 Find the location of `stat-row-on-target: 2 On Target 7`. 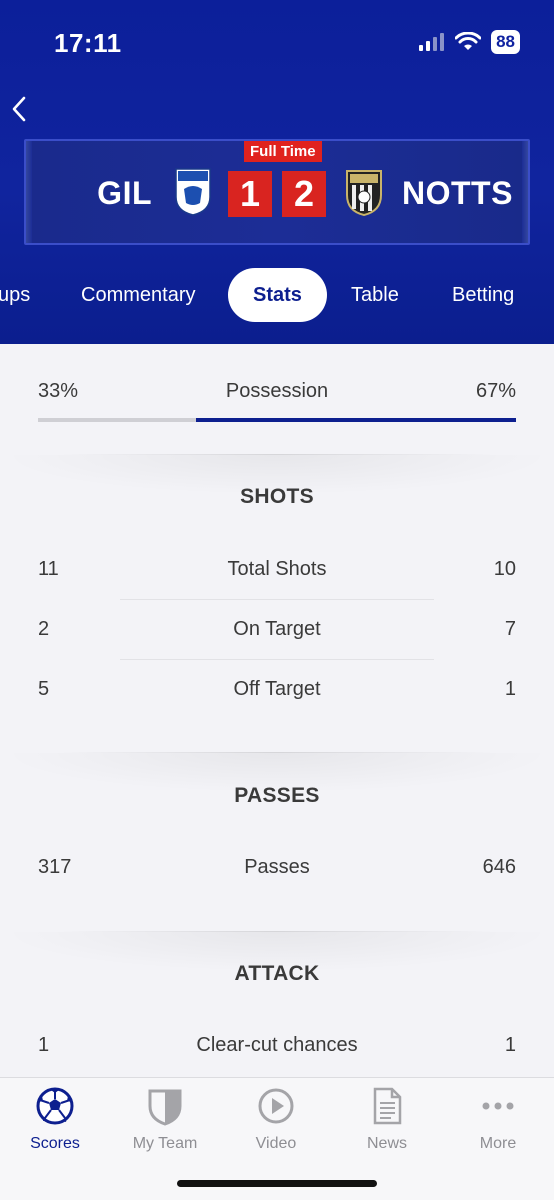

stat-row-on-target: 2 On Target 7 is located at coordinates (277, 633).